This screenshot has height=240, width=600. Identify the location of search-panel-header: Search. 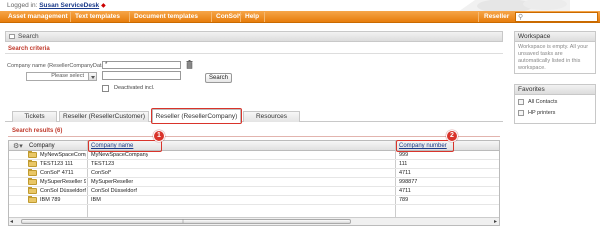
(254, 36).